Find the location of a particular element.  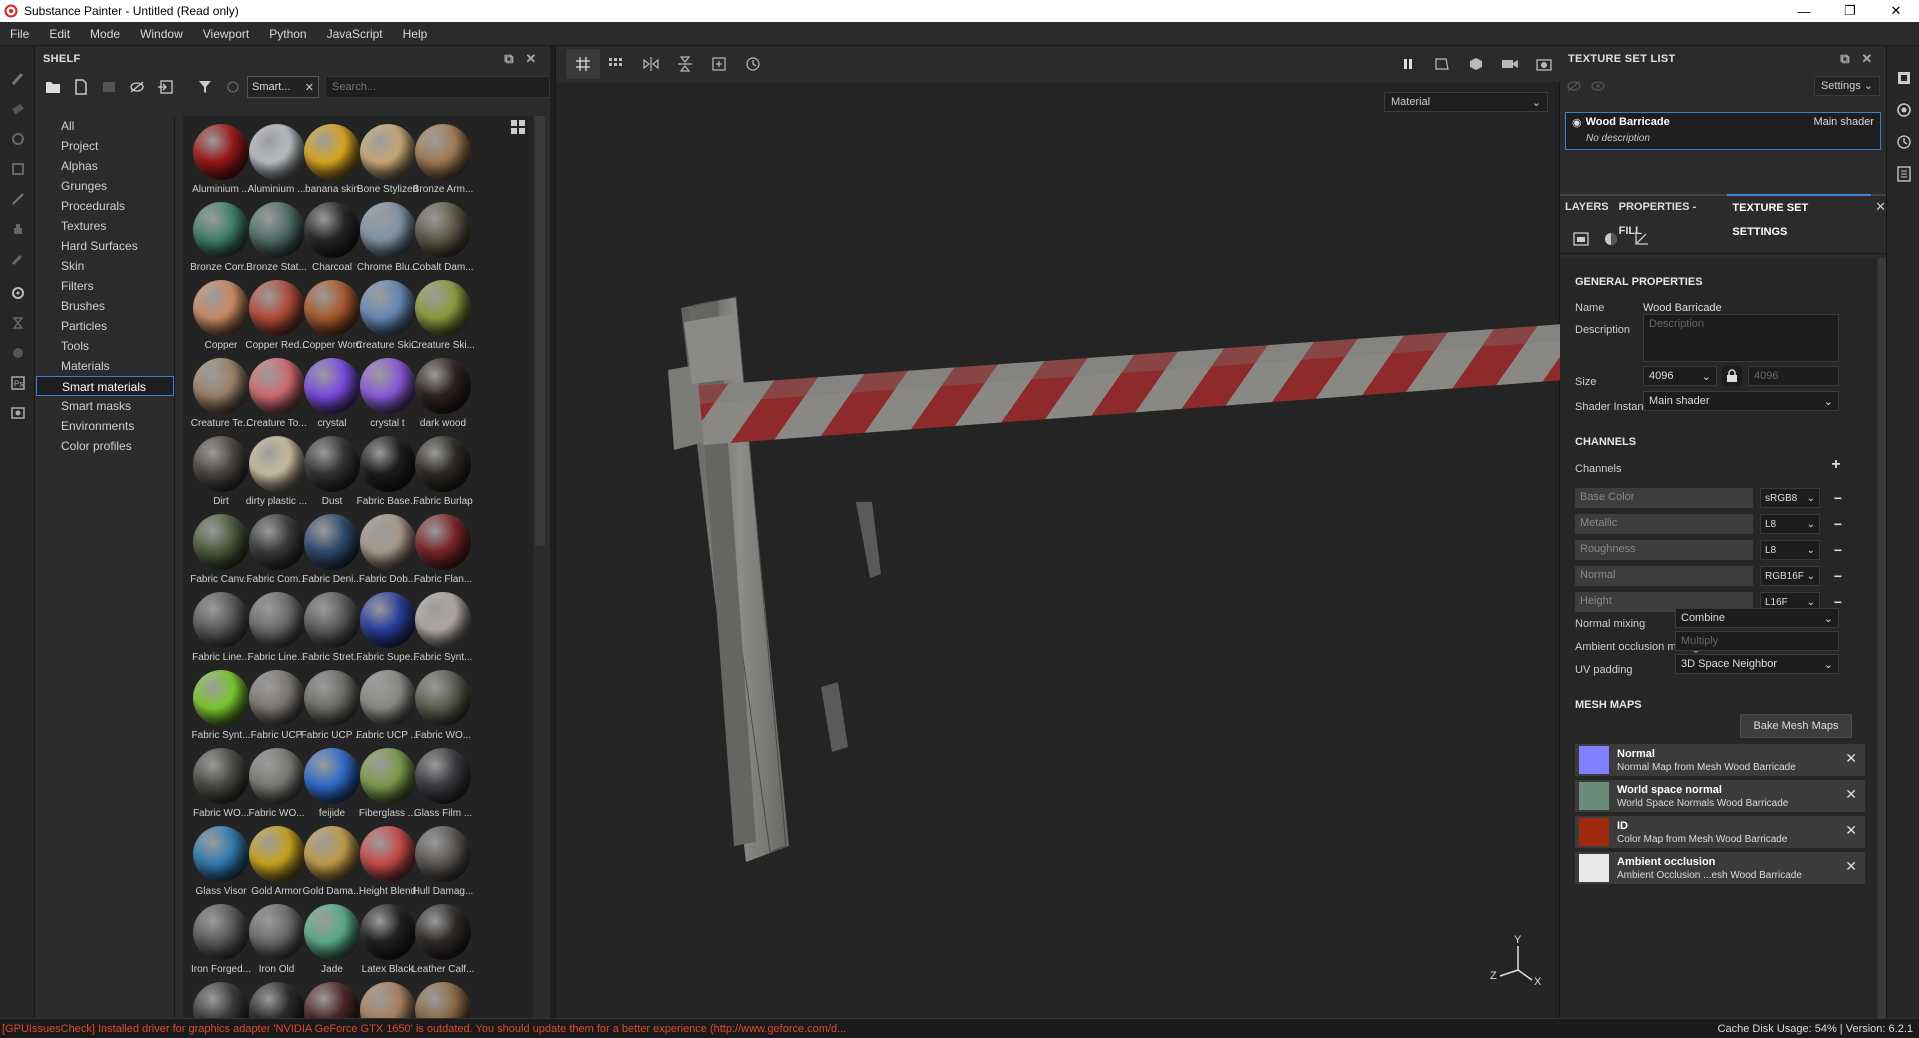

bake-tool-icon is located at coordinates (17, 323).